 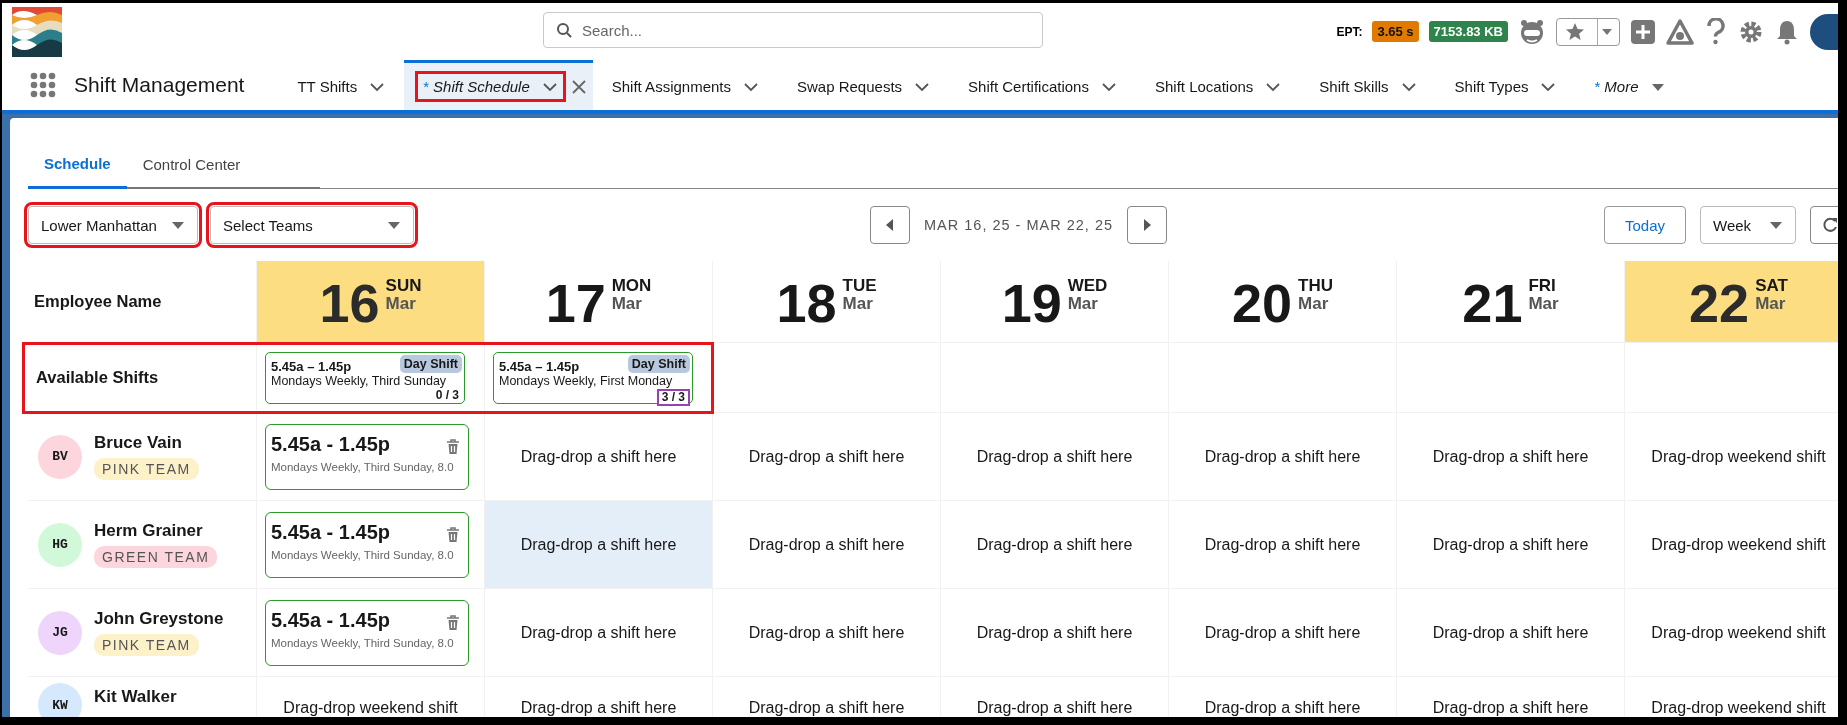 I want to click on employee-name: John Greystone, so click(x=159, y=619).